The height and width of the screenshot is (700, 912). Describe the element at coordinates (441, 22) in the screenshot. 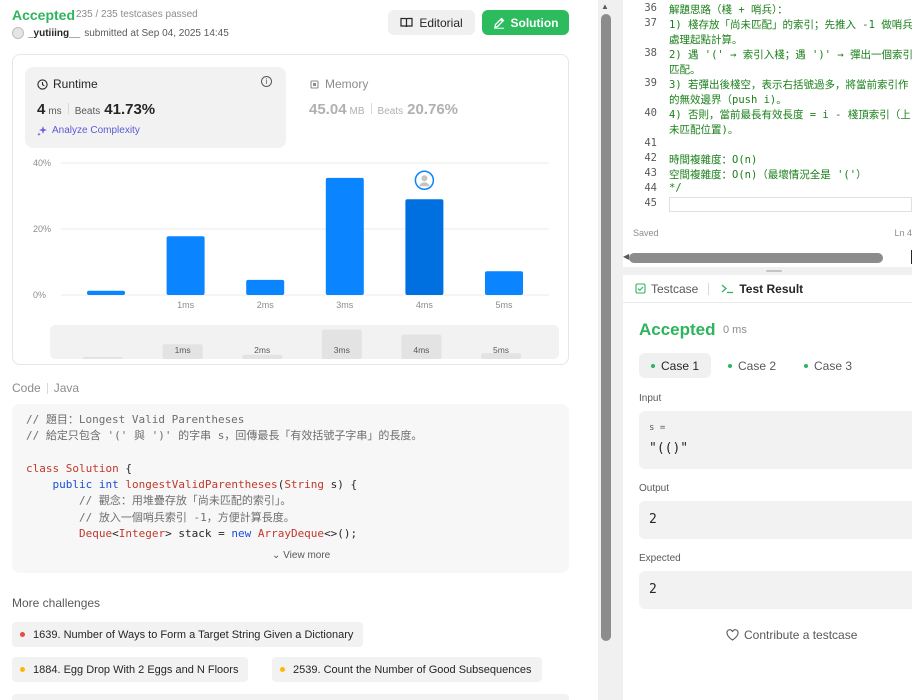

I see `editorial-label: Editorial` at that location.